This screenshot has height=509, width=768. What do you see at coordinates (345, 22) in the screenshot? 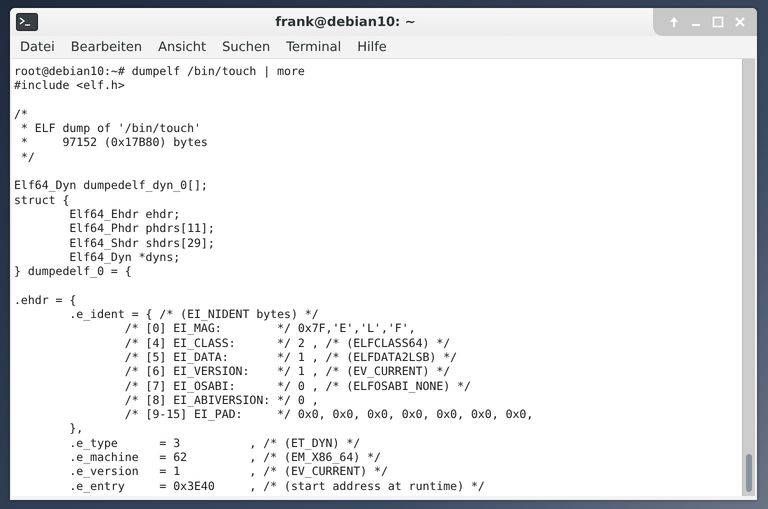
I see `window-title: frank@debian10: ~` at bounding box center [345, 22].